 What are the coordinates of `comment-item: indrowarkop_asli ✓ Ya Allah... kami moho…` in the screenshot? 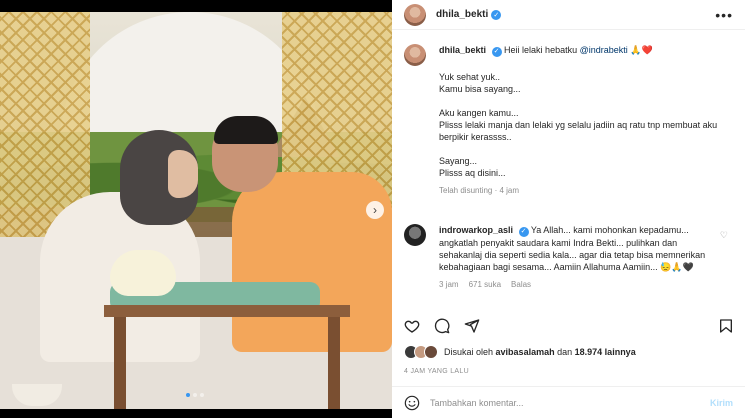 It's located at (569, 257).